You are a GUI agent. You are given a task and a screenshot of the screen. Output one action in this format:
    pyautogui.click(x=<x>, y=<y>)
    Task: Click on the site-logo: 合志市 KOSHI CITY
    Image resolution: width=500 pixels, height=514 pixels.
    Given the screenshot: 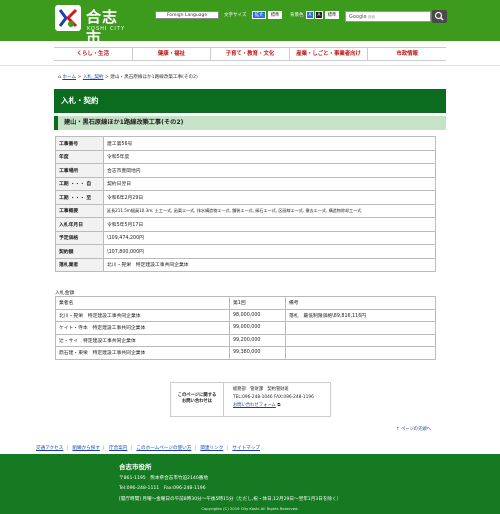 What is the action you would take?
    pyautogui.click(x=94, y=26)
    